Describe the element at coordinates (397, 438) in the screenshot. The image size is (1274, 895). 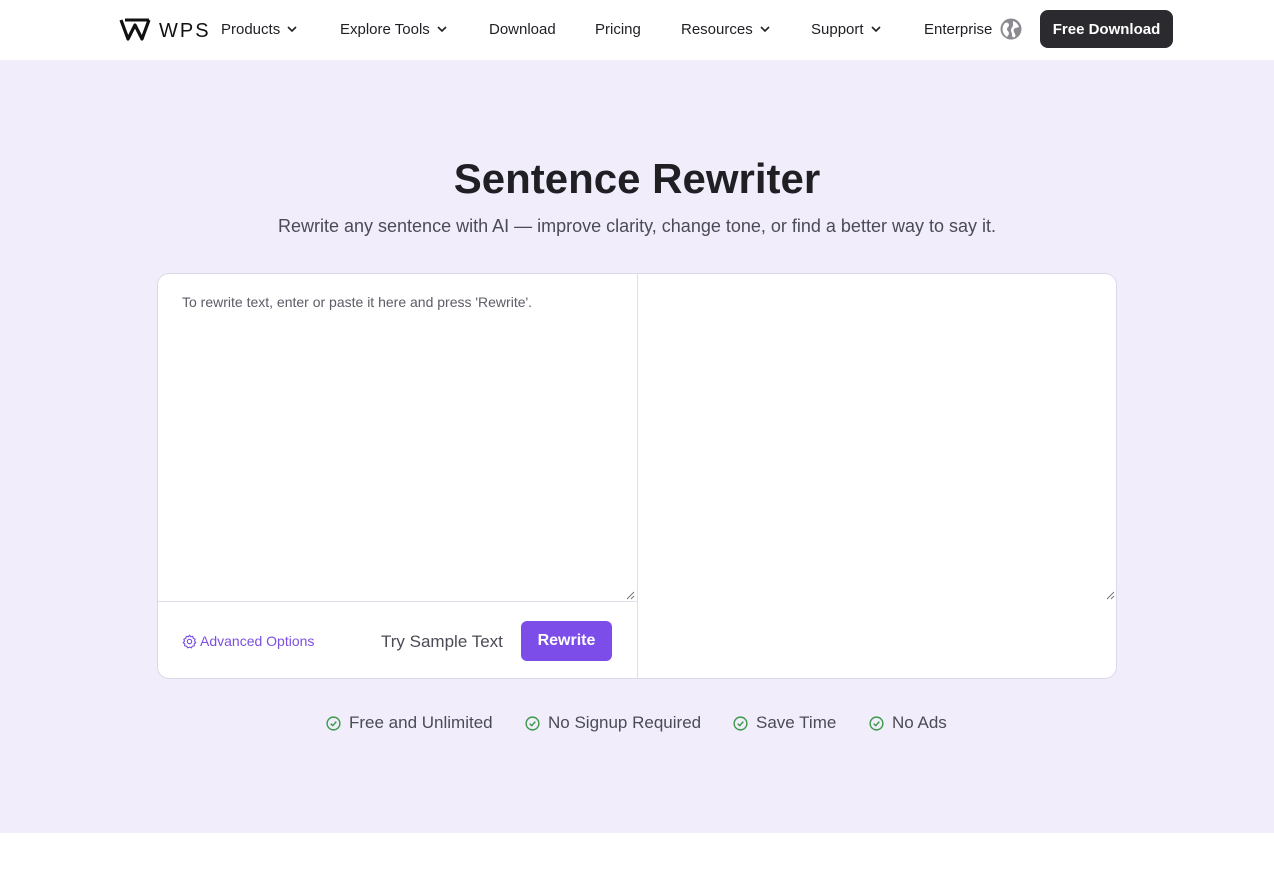
I see `input-textarea` at that location.